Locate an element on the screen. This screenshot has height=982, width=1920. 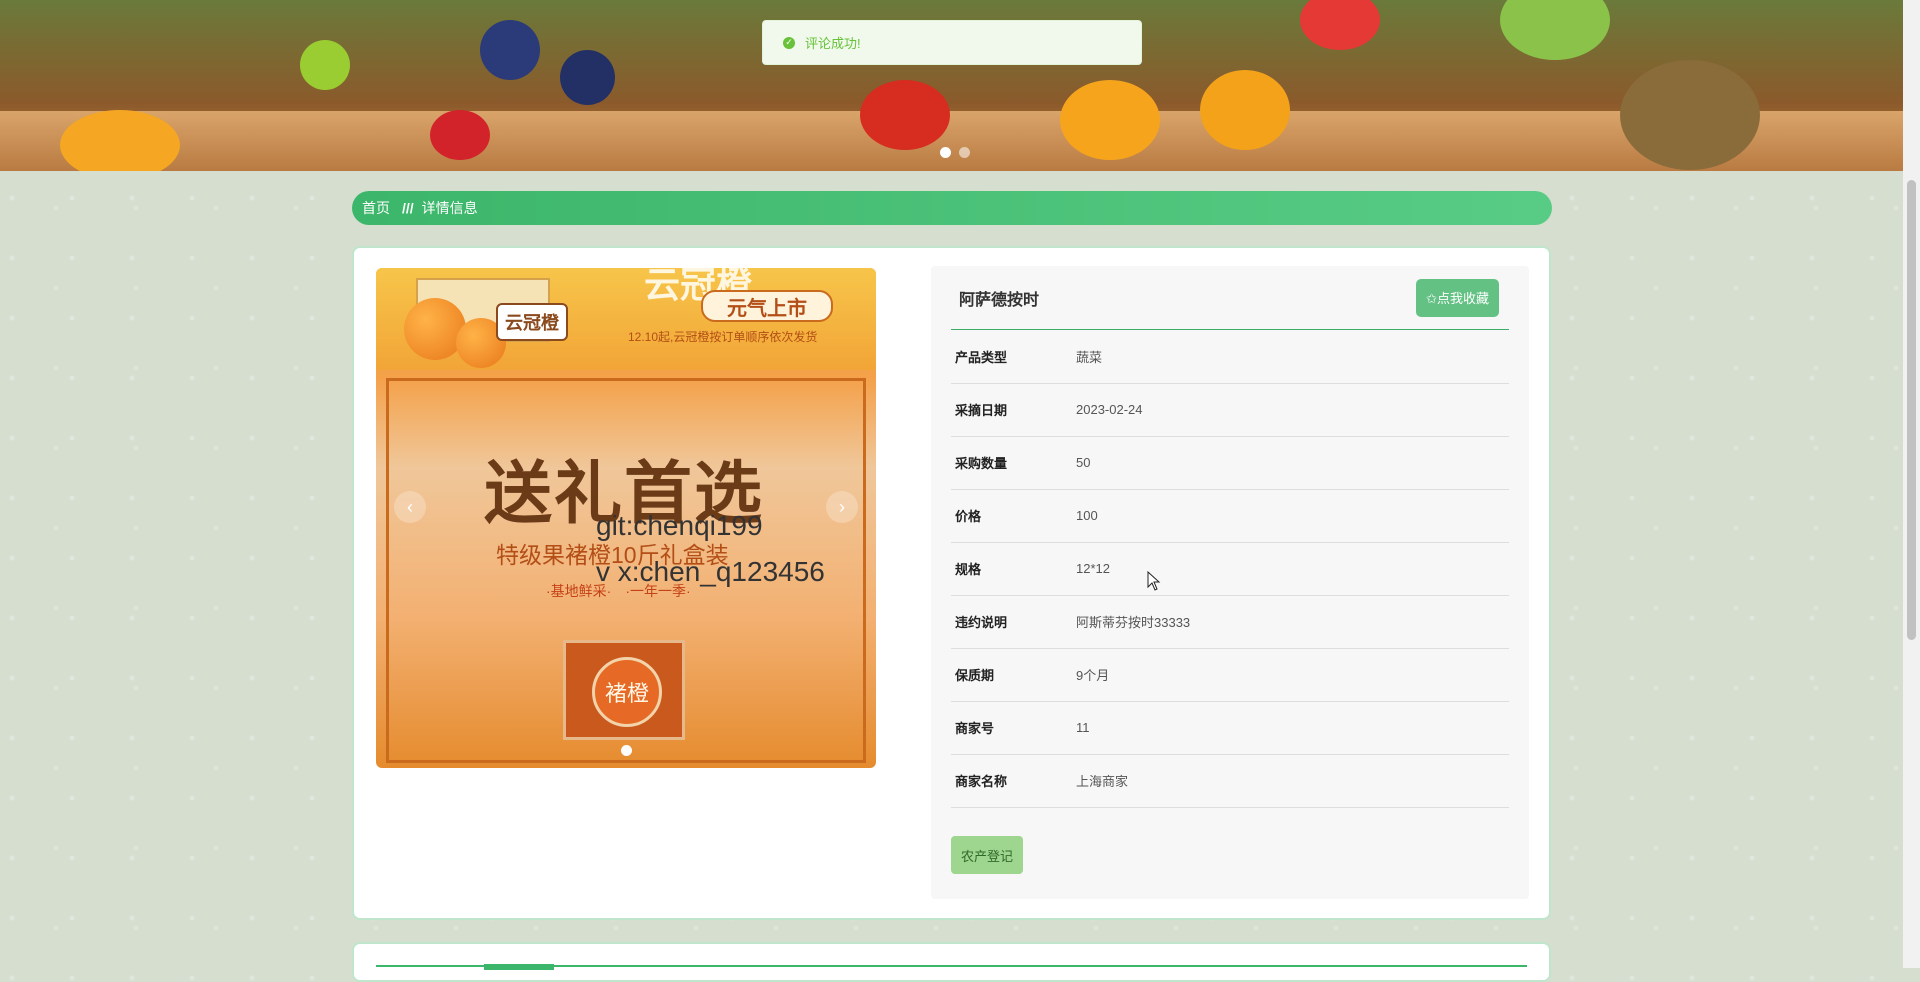
info-row-quantity: 采购数量 50 is located at coordinates (1230, 463).